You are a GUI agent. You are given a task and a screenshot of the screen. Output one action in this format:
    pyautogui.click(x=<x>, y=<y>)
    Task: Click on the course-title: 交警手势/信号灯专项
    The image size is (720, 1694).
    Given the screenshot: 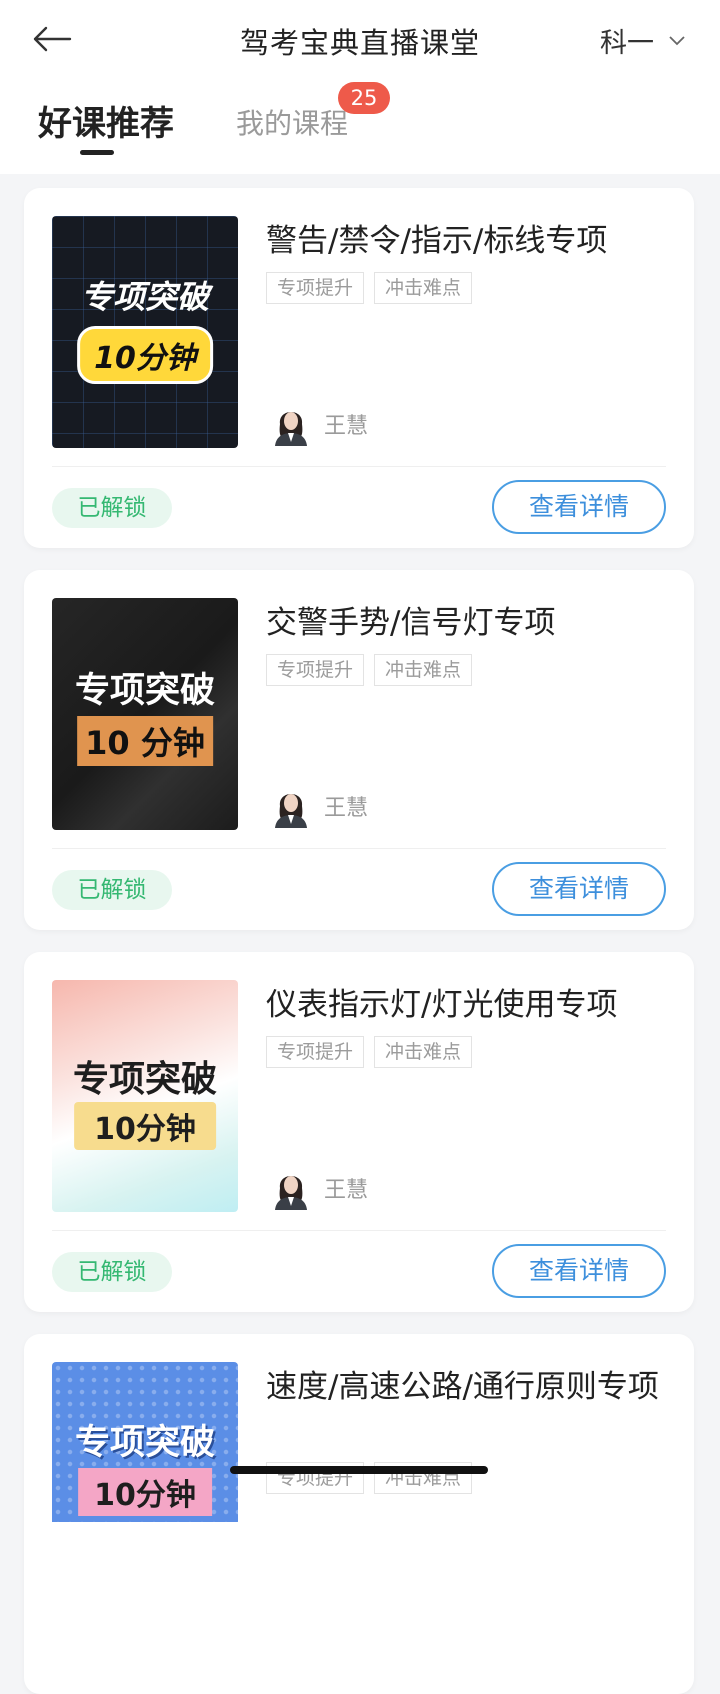 What is the action you would take?
    pyautogui.click(x=411, y=623)
    